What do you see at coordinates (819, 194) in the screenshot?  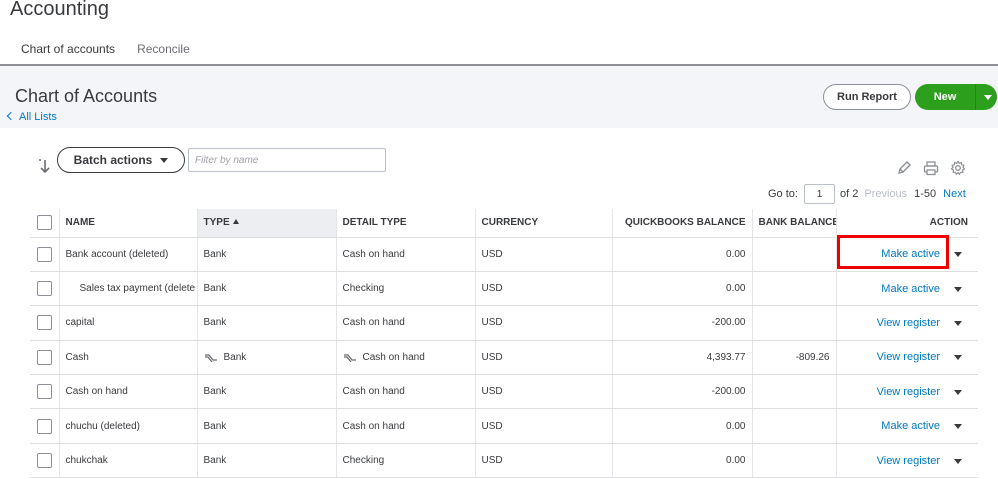 I see `page-number-input` at bounding box center [819, 194].